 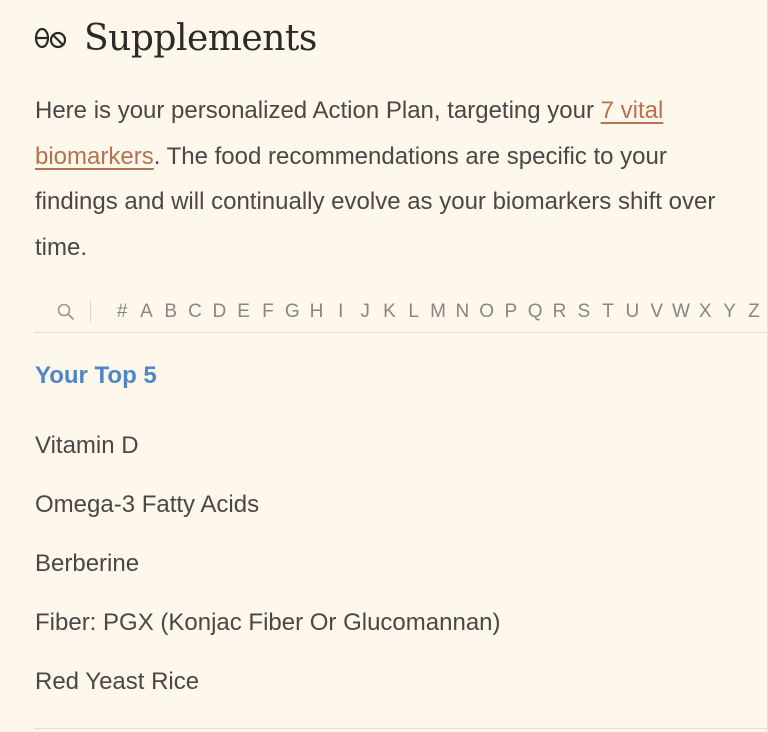 I want to click on alphabet-index-bar: # A B C D E F G H I J K L M N O P Q R S T U V W X Y Z, so click(x=401, y=313).